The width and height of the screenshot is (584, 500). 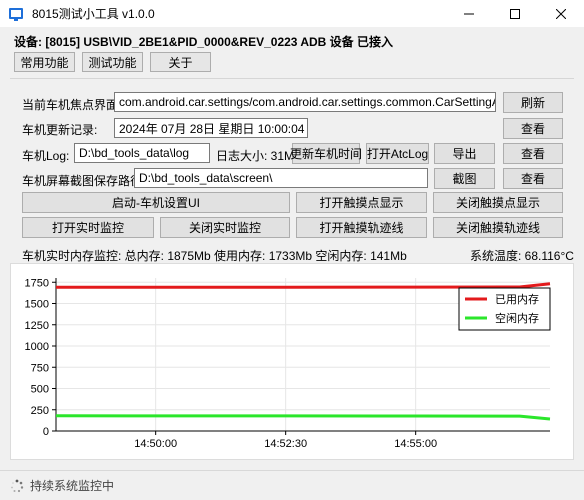 I want to click on capture-button: 截图, so click(x=464, y=178).